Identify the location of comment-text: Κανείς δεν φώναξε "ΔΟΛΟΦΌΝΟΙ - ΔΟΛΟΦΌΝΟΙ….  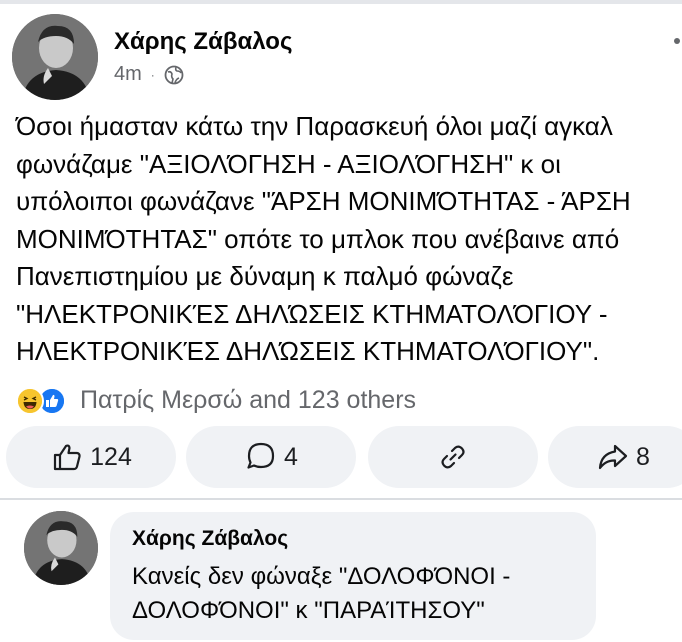
(321, 594).